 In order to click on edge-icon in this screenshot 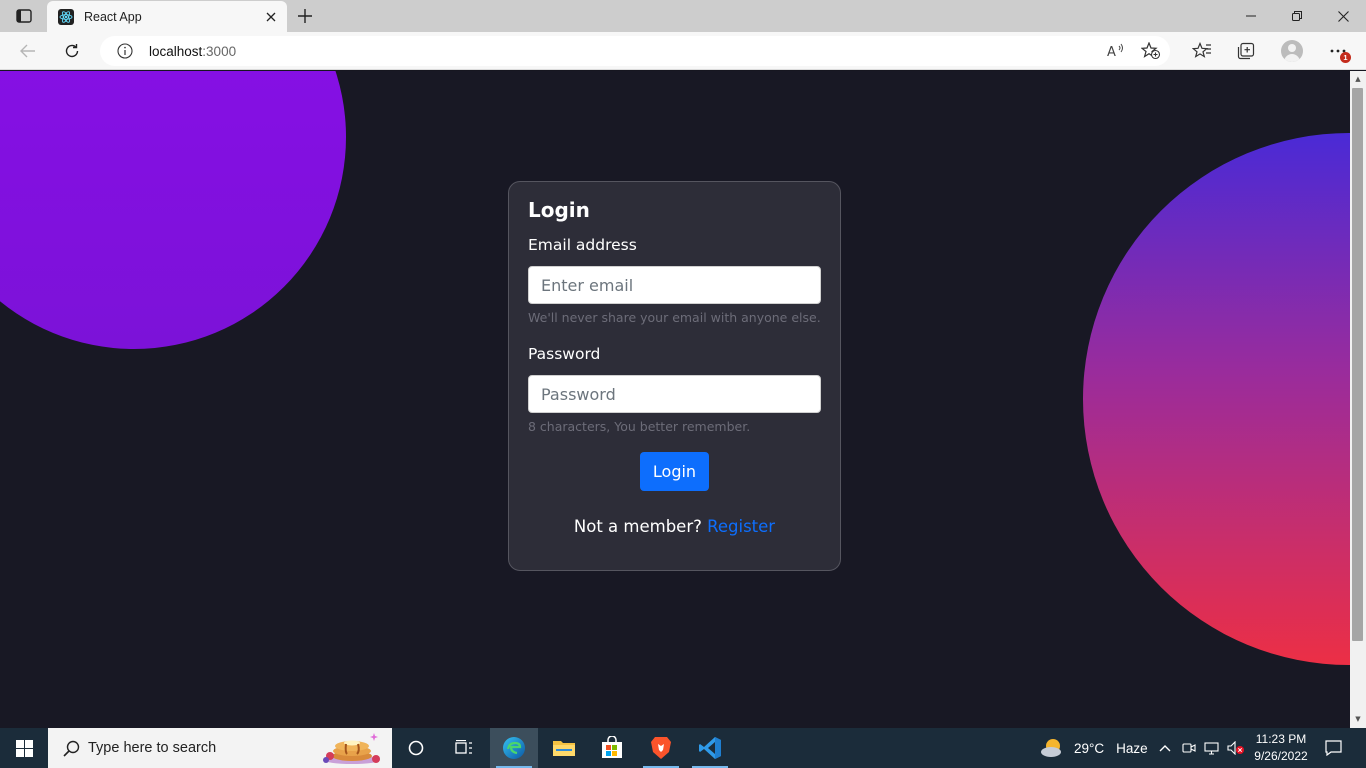, I will do `click(514, 748)`.